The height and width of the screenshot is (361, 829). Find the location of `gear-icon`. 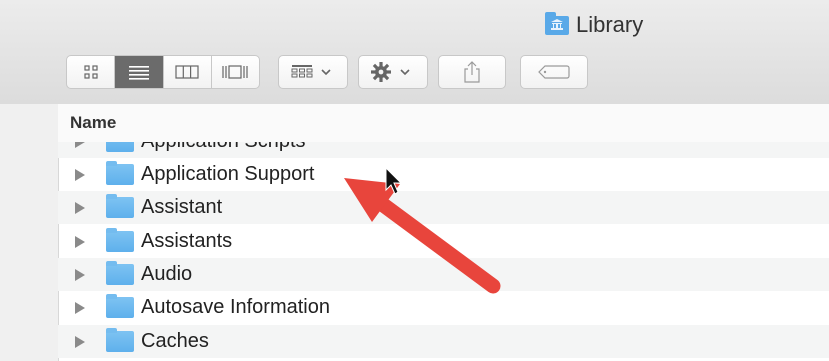

gear-icon is located at coordinates (390, 72).